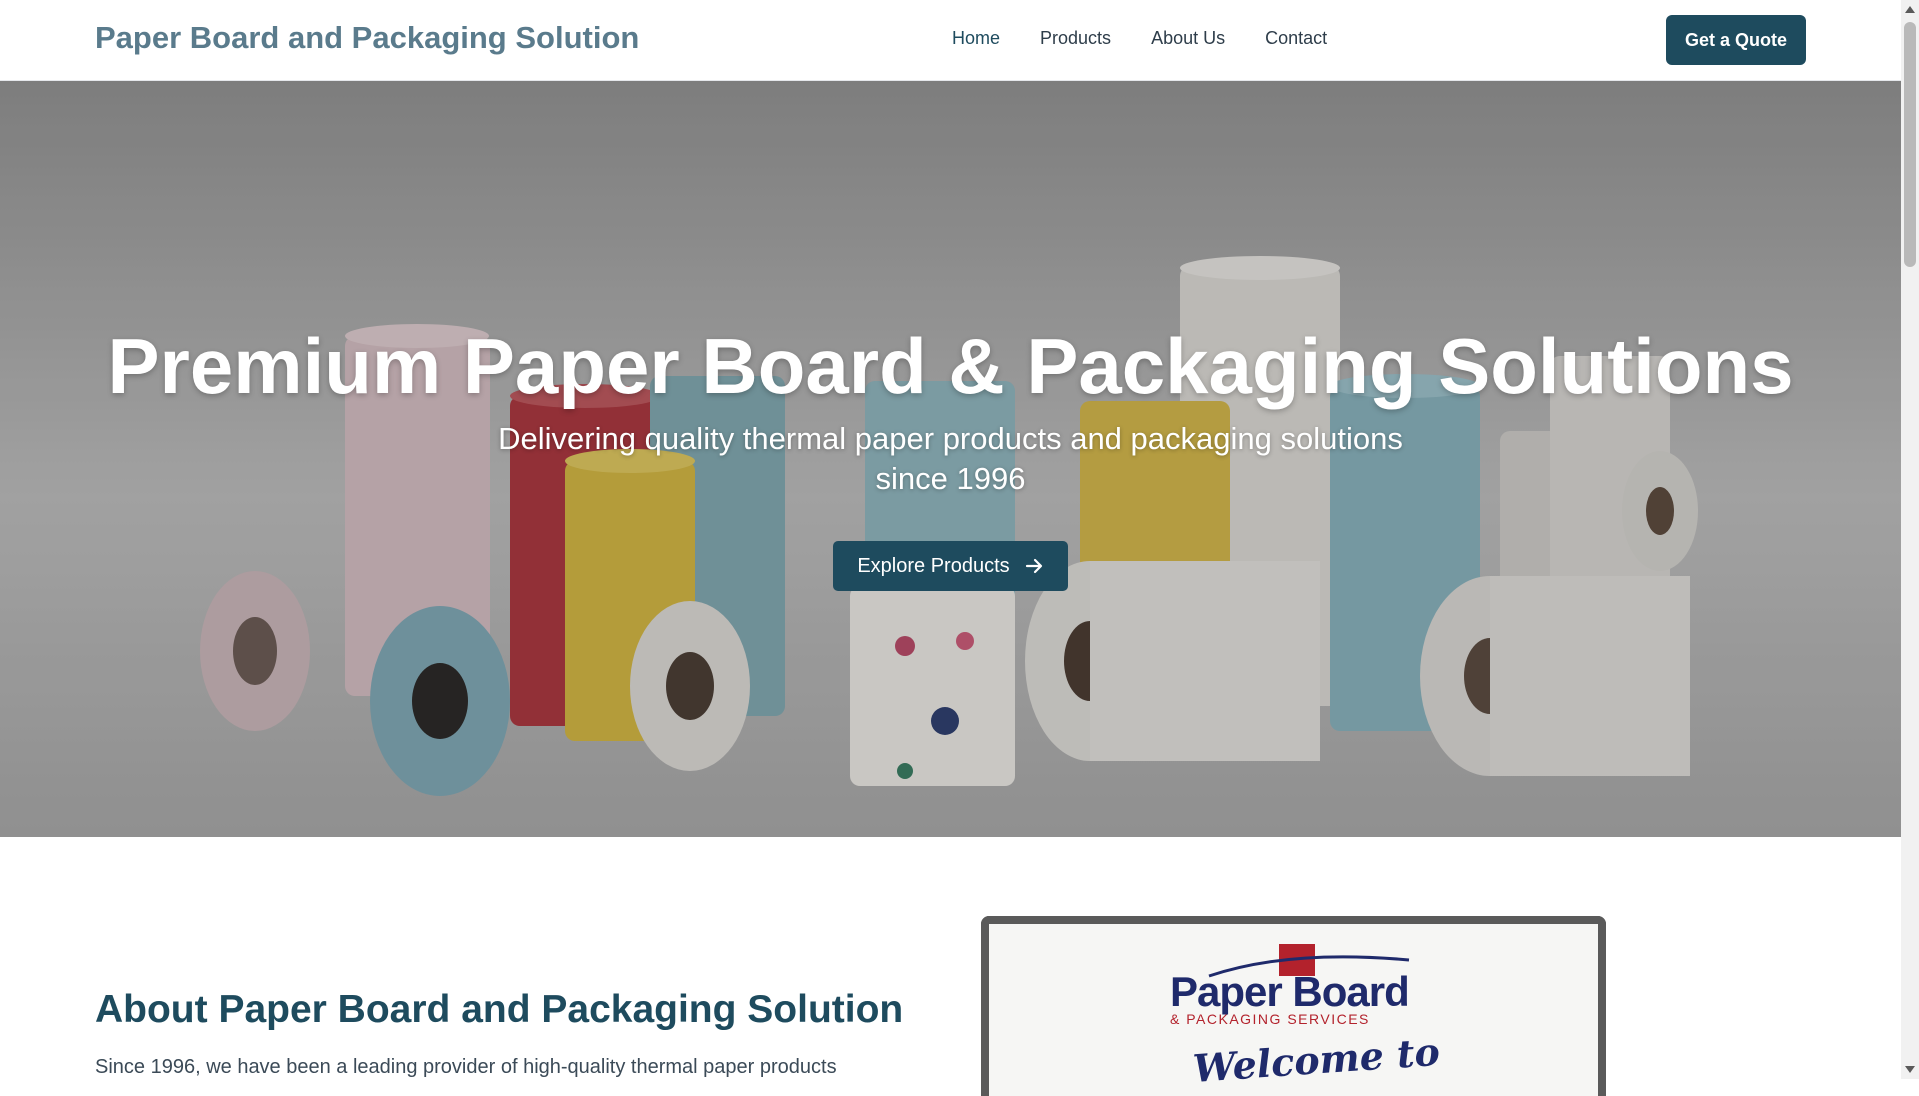 Image resolution: width=1919 pixels, height=1096 pixels. I want to click on nav-about-us: About Us, so click(1188, 38).